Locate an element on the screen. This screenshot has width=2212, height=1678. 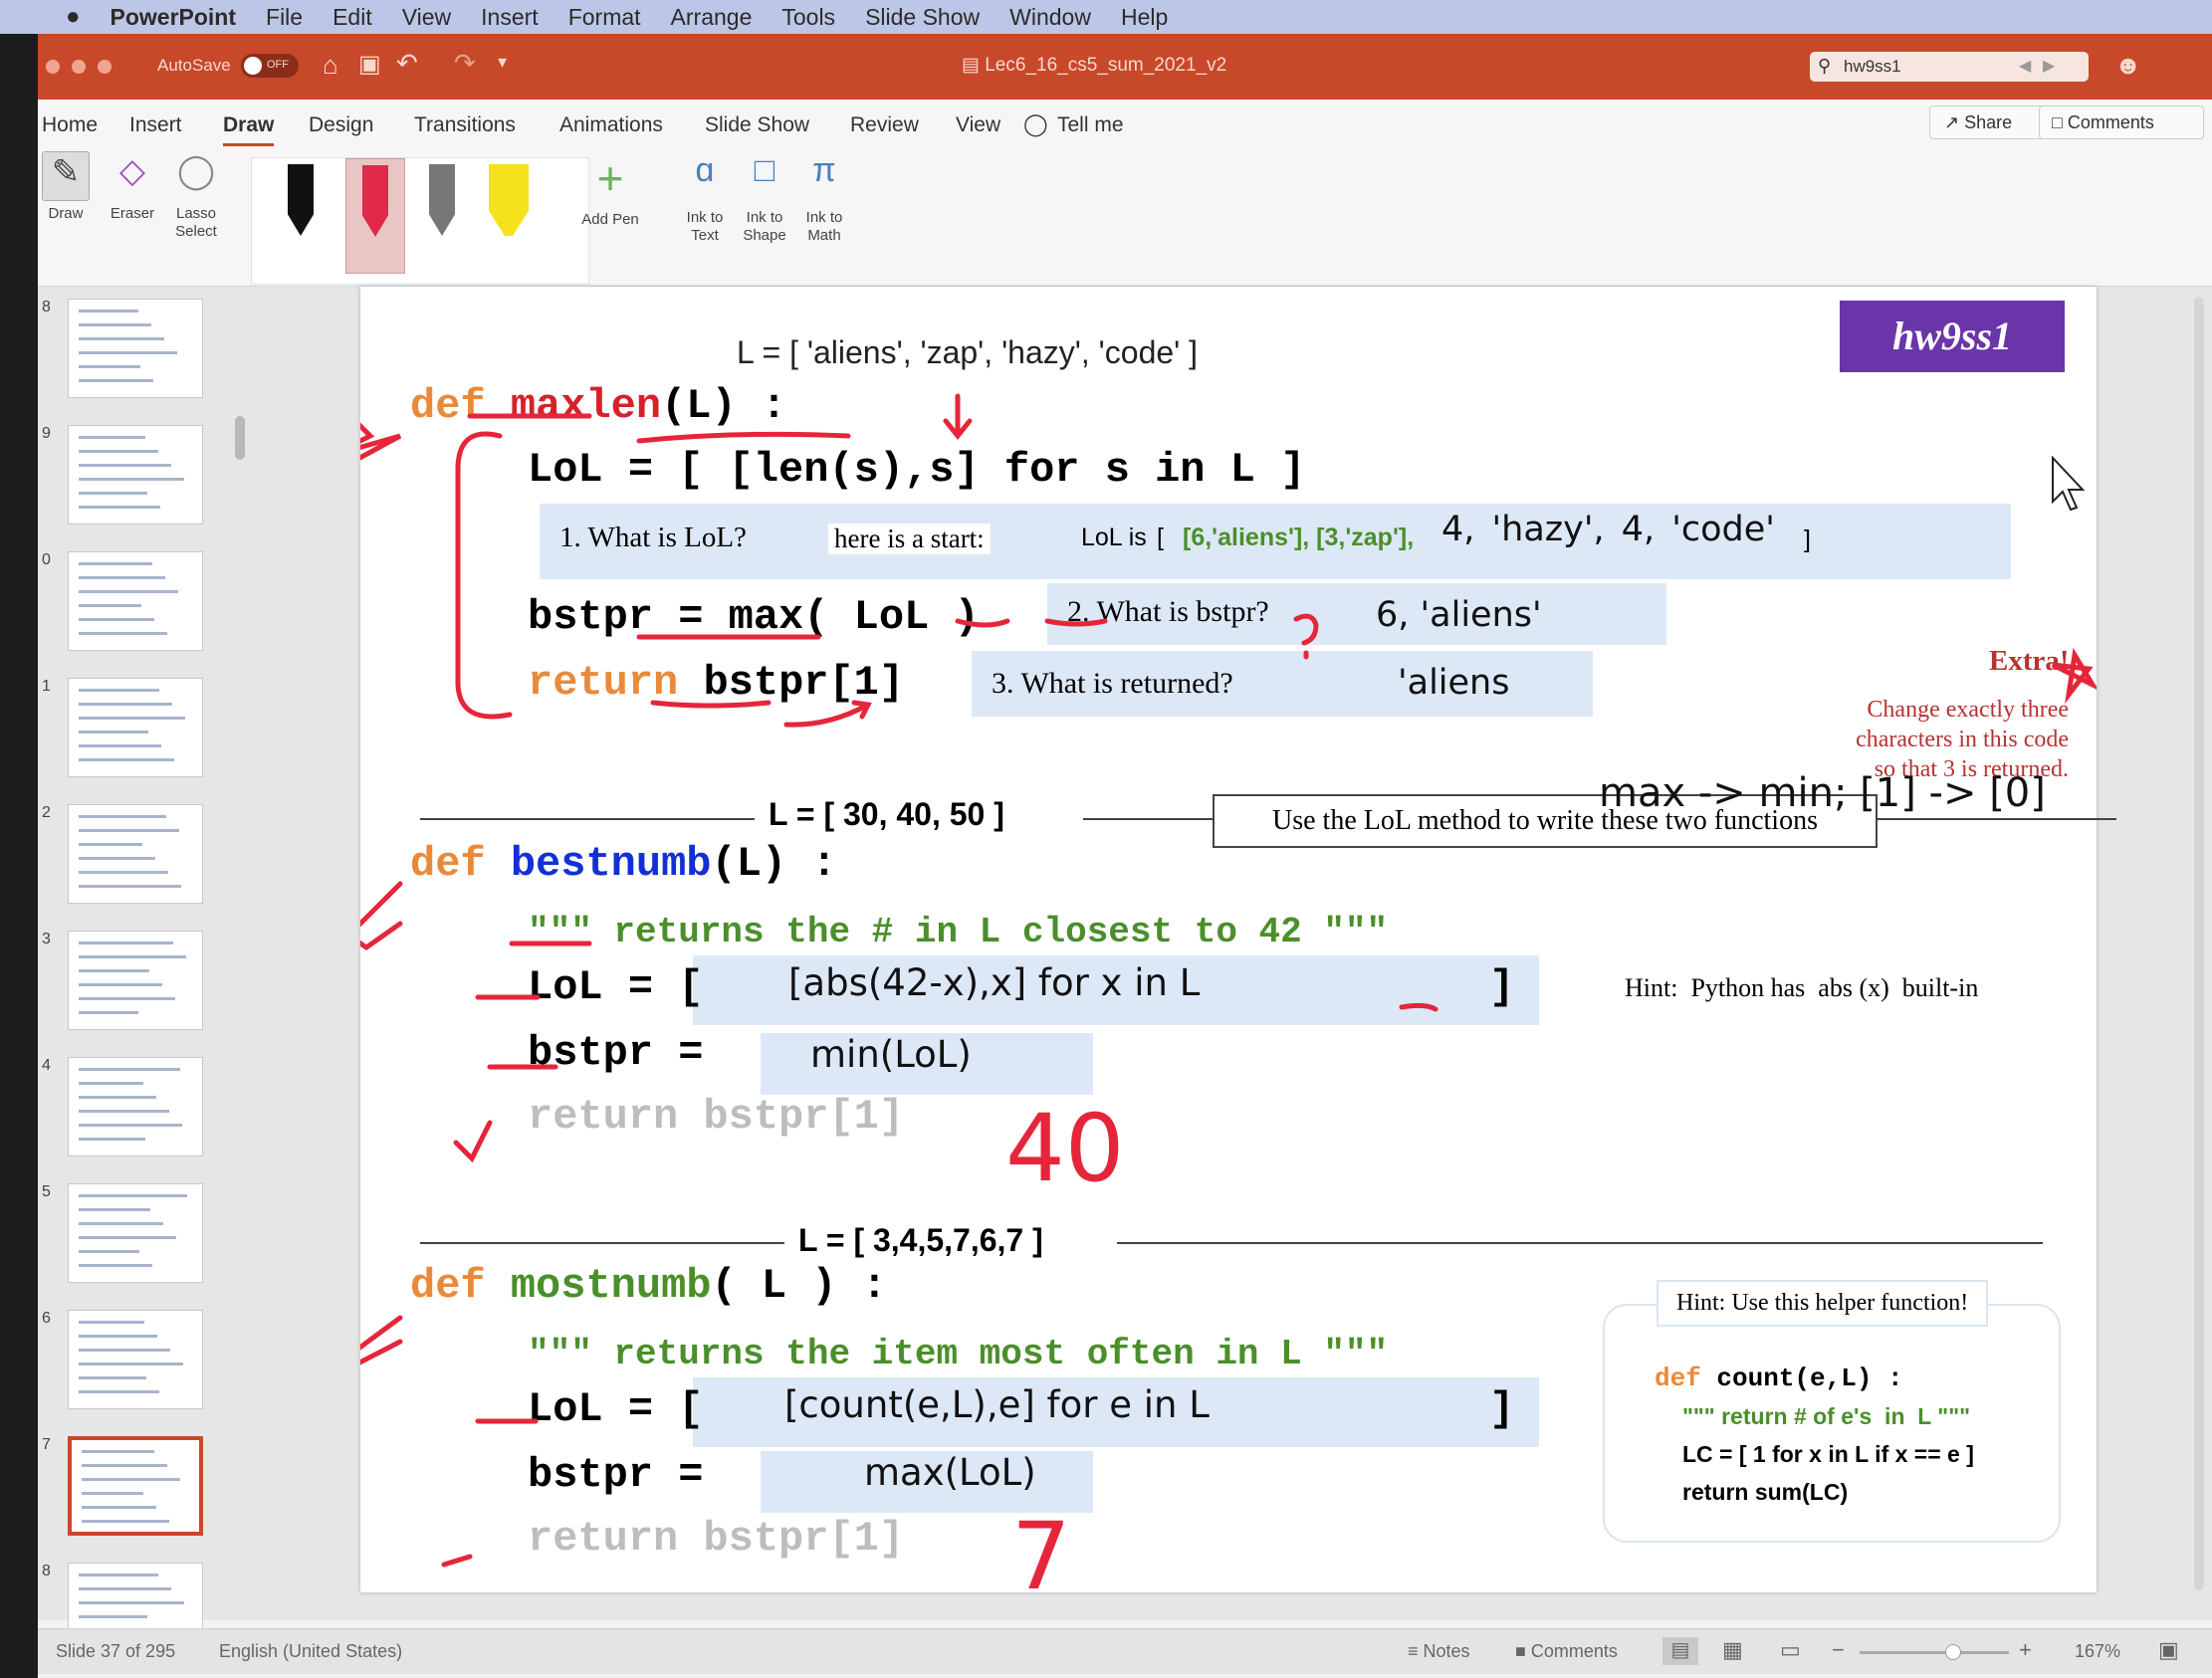
fit-to-window-icon: ▣ is located at coordinates (2168, 1650).